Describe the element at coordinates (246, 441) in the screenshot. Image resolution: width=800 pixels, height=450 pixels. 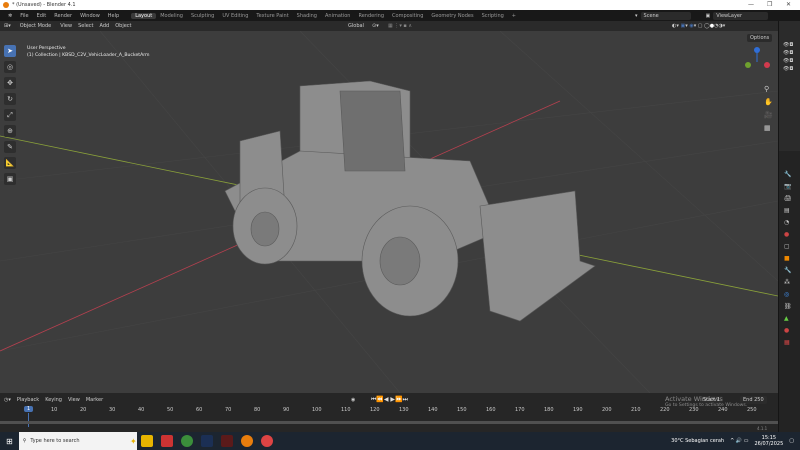
I see `blender-taskbar-icon` at that location.